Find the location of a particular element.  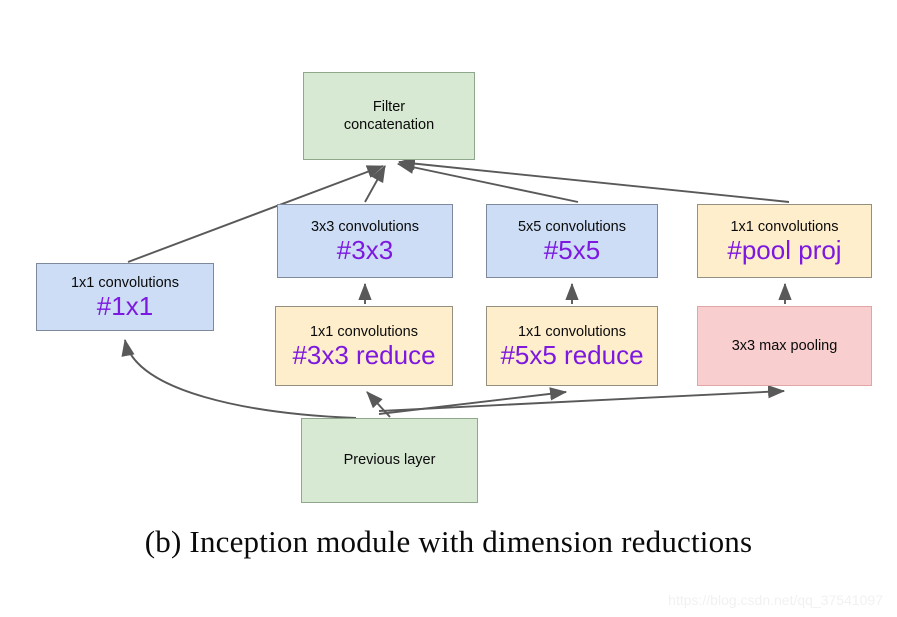

edge-prev-to-maxpool is located at coordinates (582, 398).